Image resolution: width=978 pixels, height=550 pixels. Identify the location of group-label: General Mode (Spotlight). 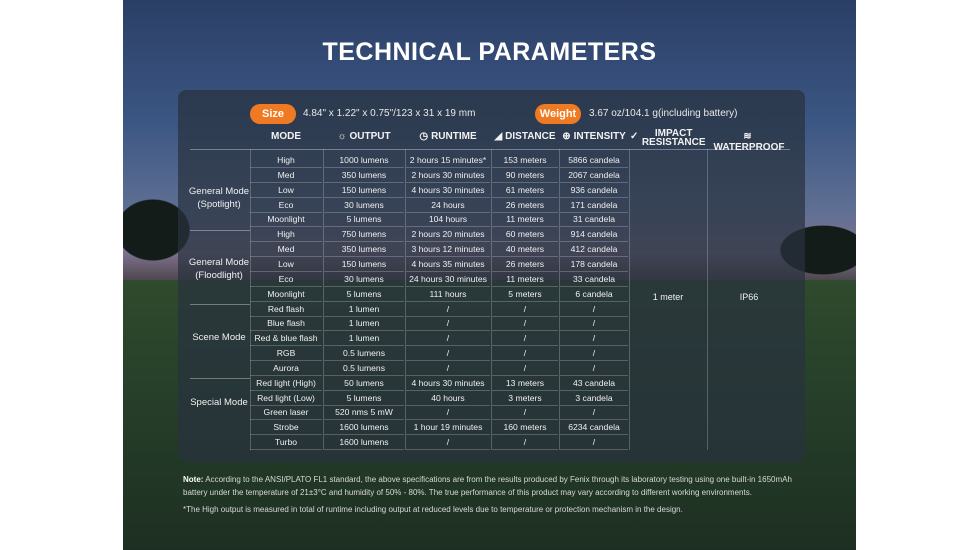
(219, 198).